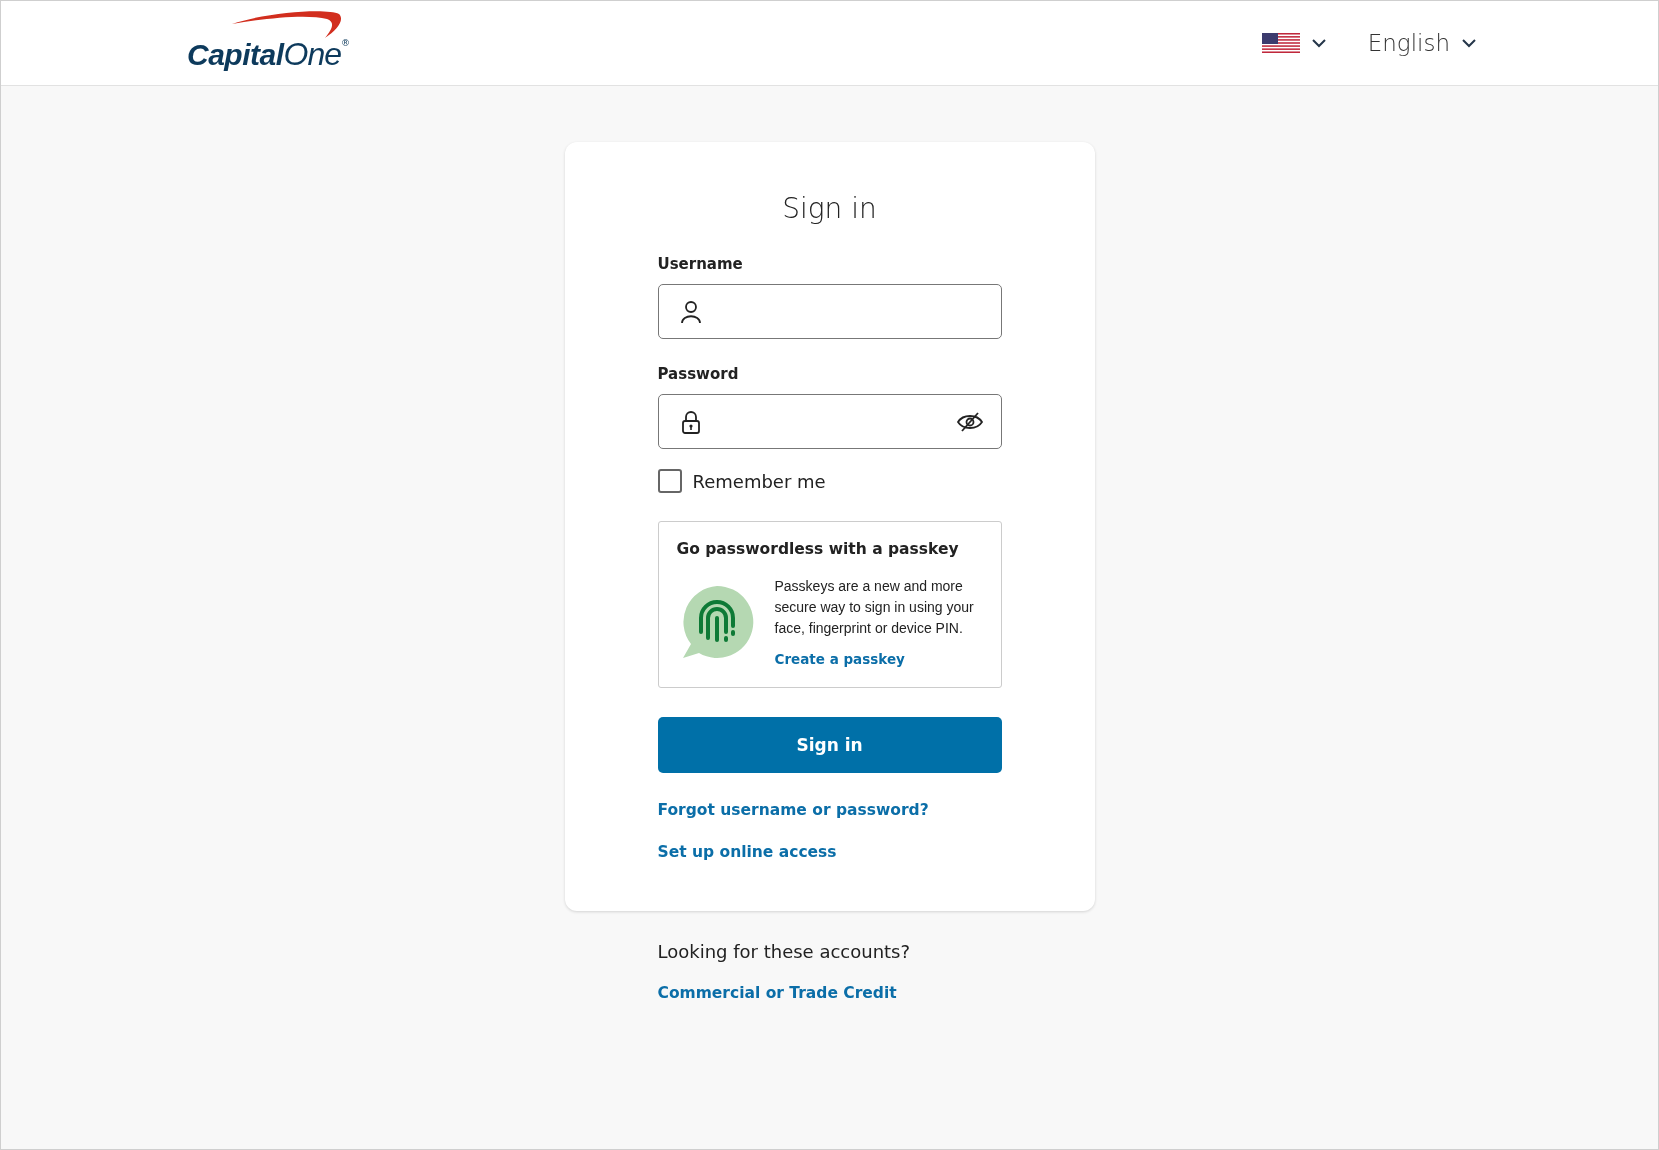  What do you see at coordinates (747, 852) in the screenshot?
I see `account-link: Set up online access` at bounding box center [747, 852].